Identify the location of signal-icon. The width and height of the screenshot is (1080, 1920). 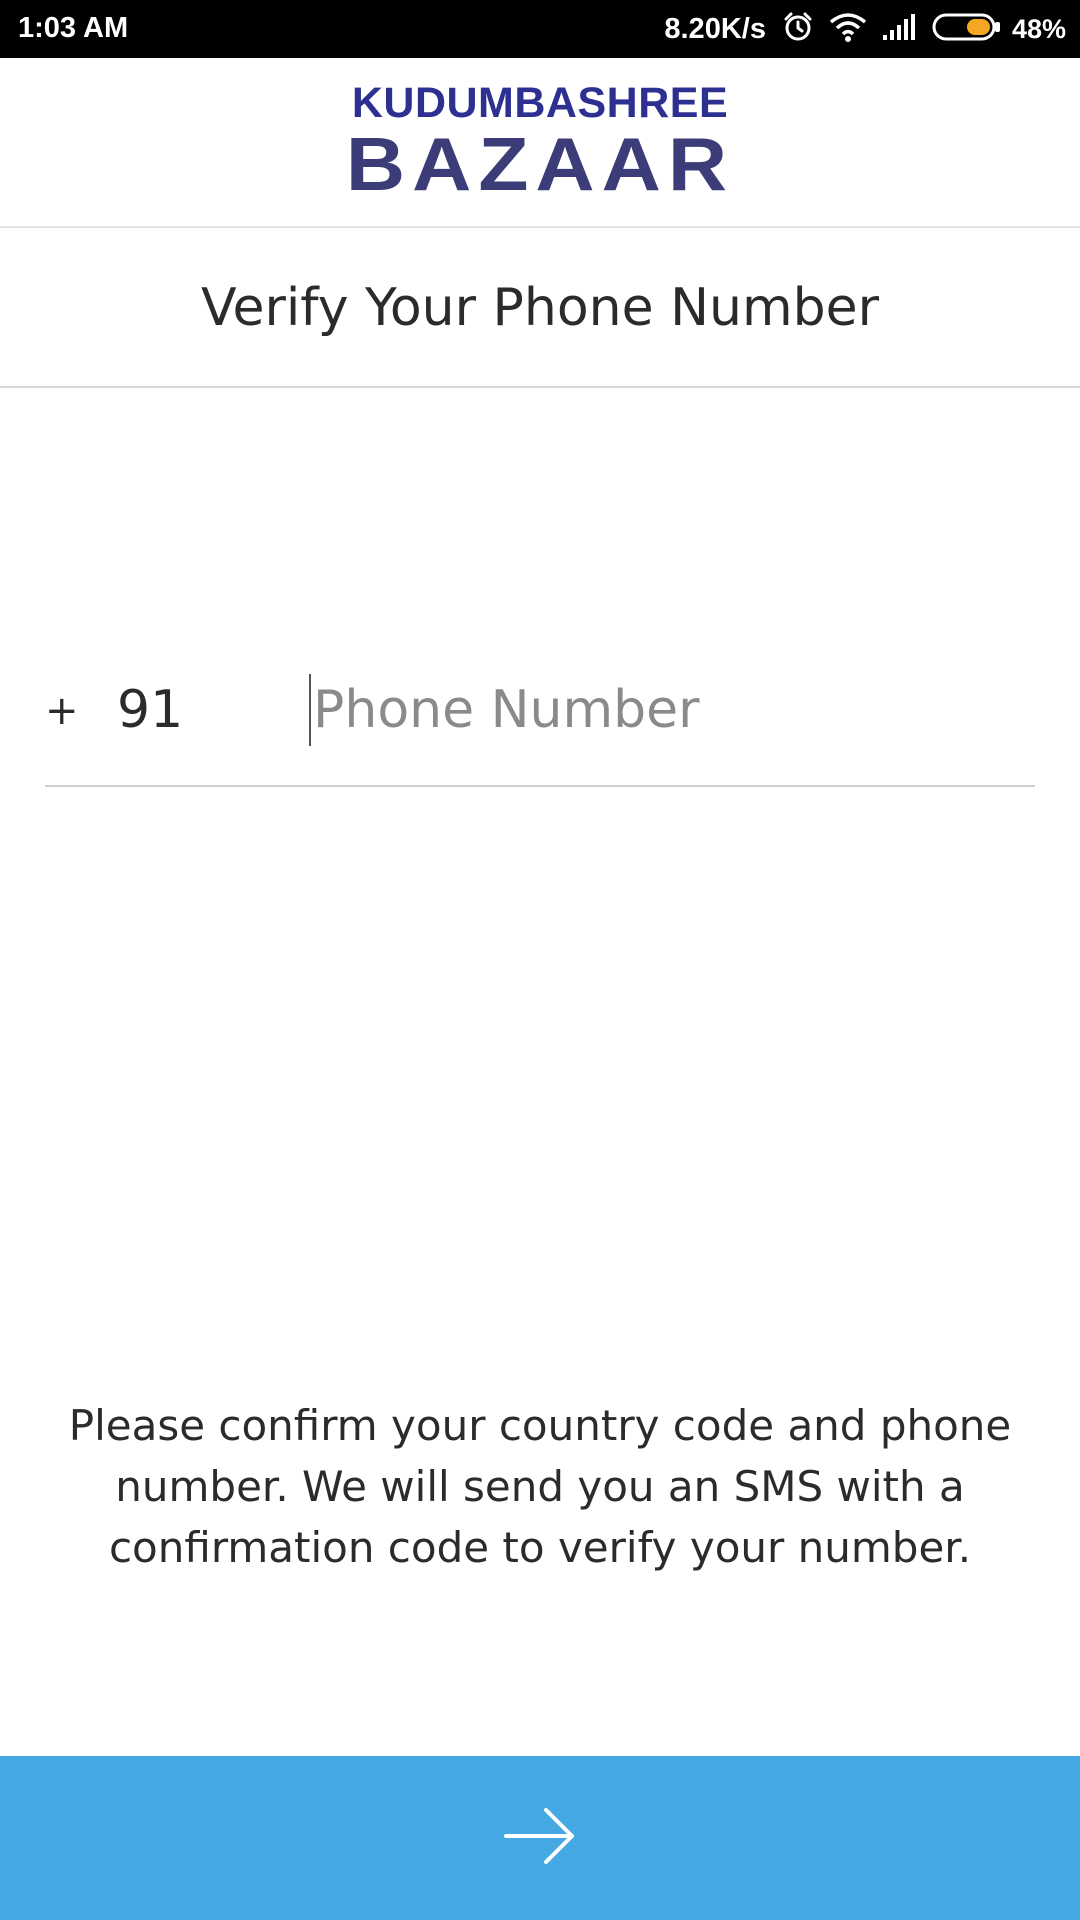
(900, 29).